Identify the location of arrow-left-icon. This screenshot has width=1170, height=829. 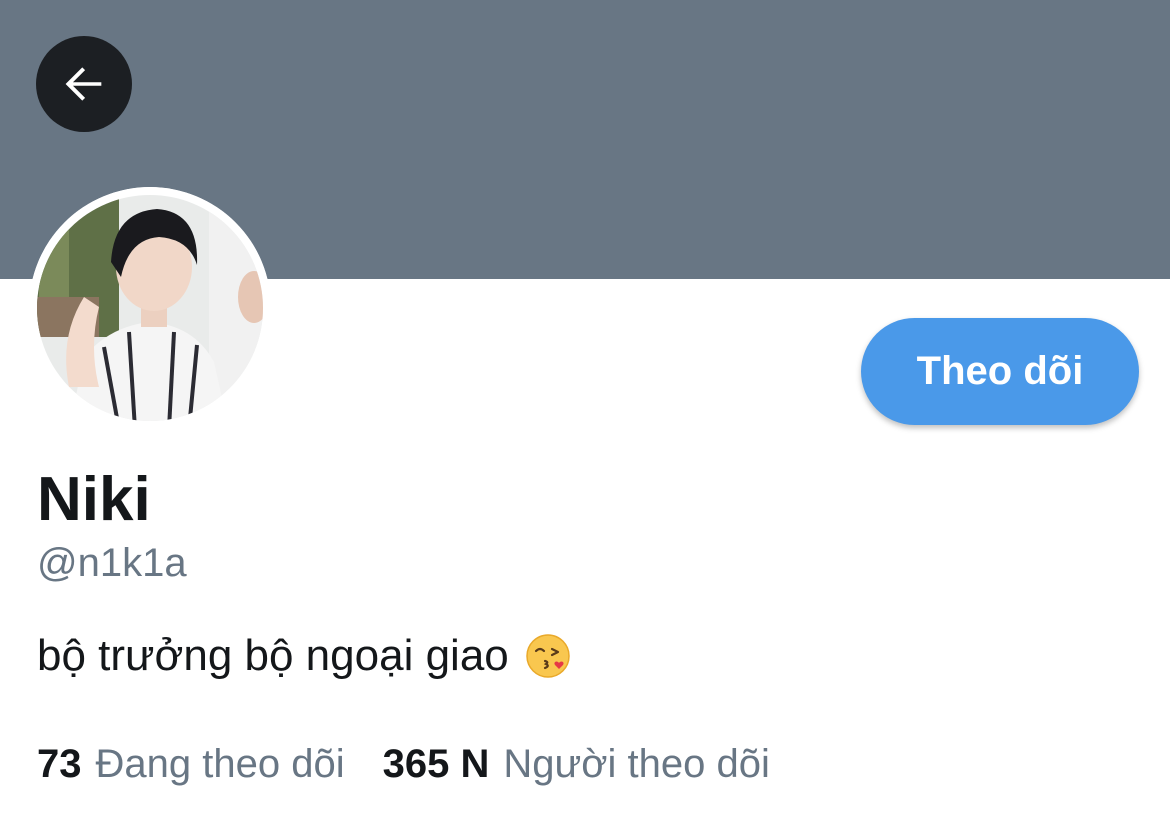
(83, 84).